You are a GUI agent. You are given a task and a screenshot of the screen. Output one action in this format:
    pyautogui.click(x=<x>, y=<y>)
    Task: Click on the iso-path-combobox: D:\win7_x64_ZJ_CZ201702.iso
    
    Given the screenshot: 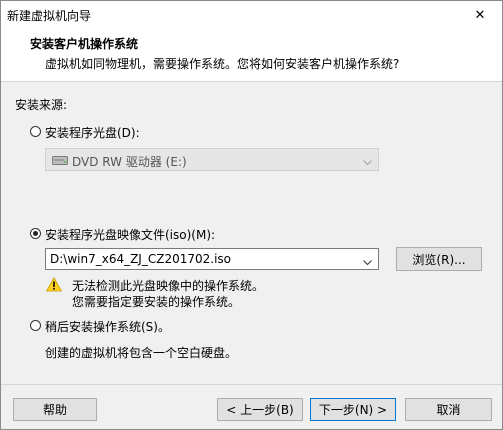 What is the action you would take?
    pyautogui.click(x=212, y=259)
    